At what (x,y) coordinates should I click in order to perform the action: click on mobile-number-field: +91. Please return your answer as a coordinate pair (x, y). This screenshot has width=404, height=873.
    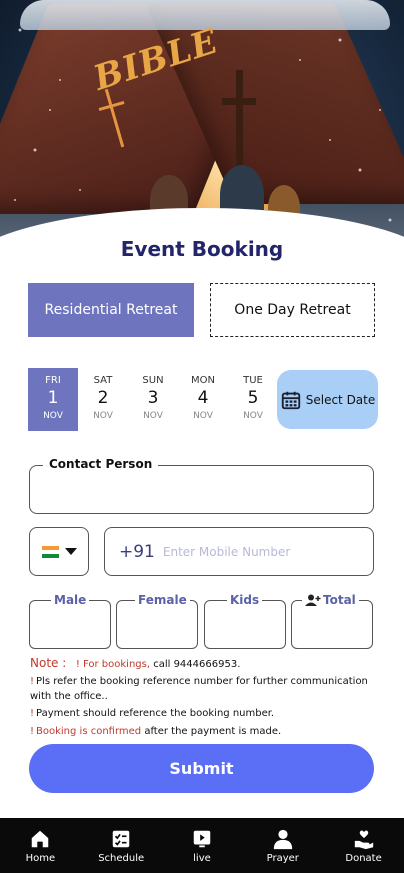
    Looking at the image, I should click on (239, 551).